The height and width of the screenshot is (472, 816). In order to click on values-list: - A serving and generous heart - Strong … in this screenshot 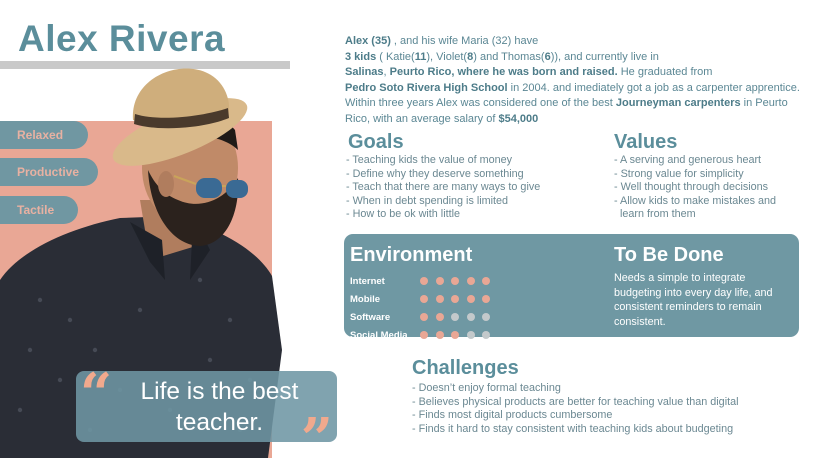, I will do `click(695, 188)`.